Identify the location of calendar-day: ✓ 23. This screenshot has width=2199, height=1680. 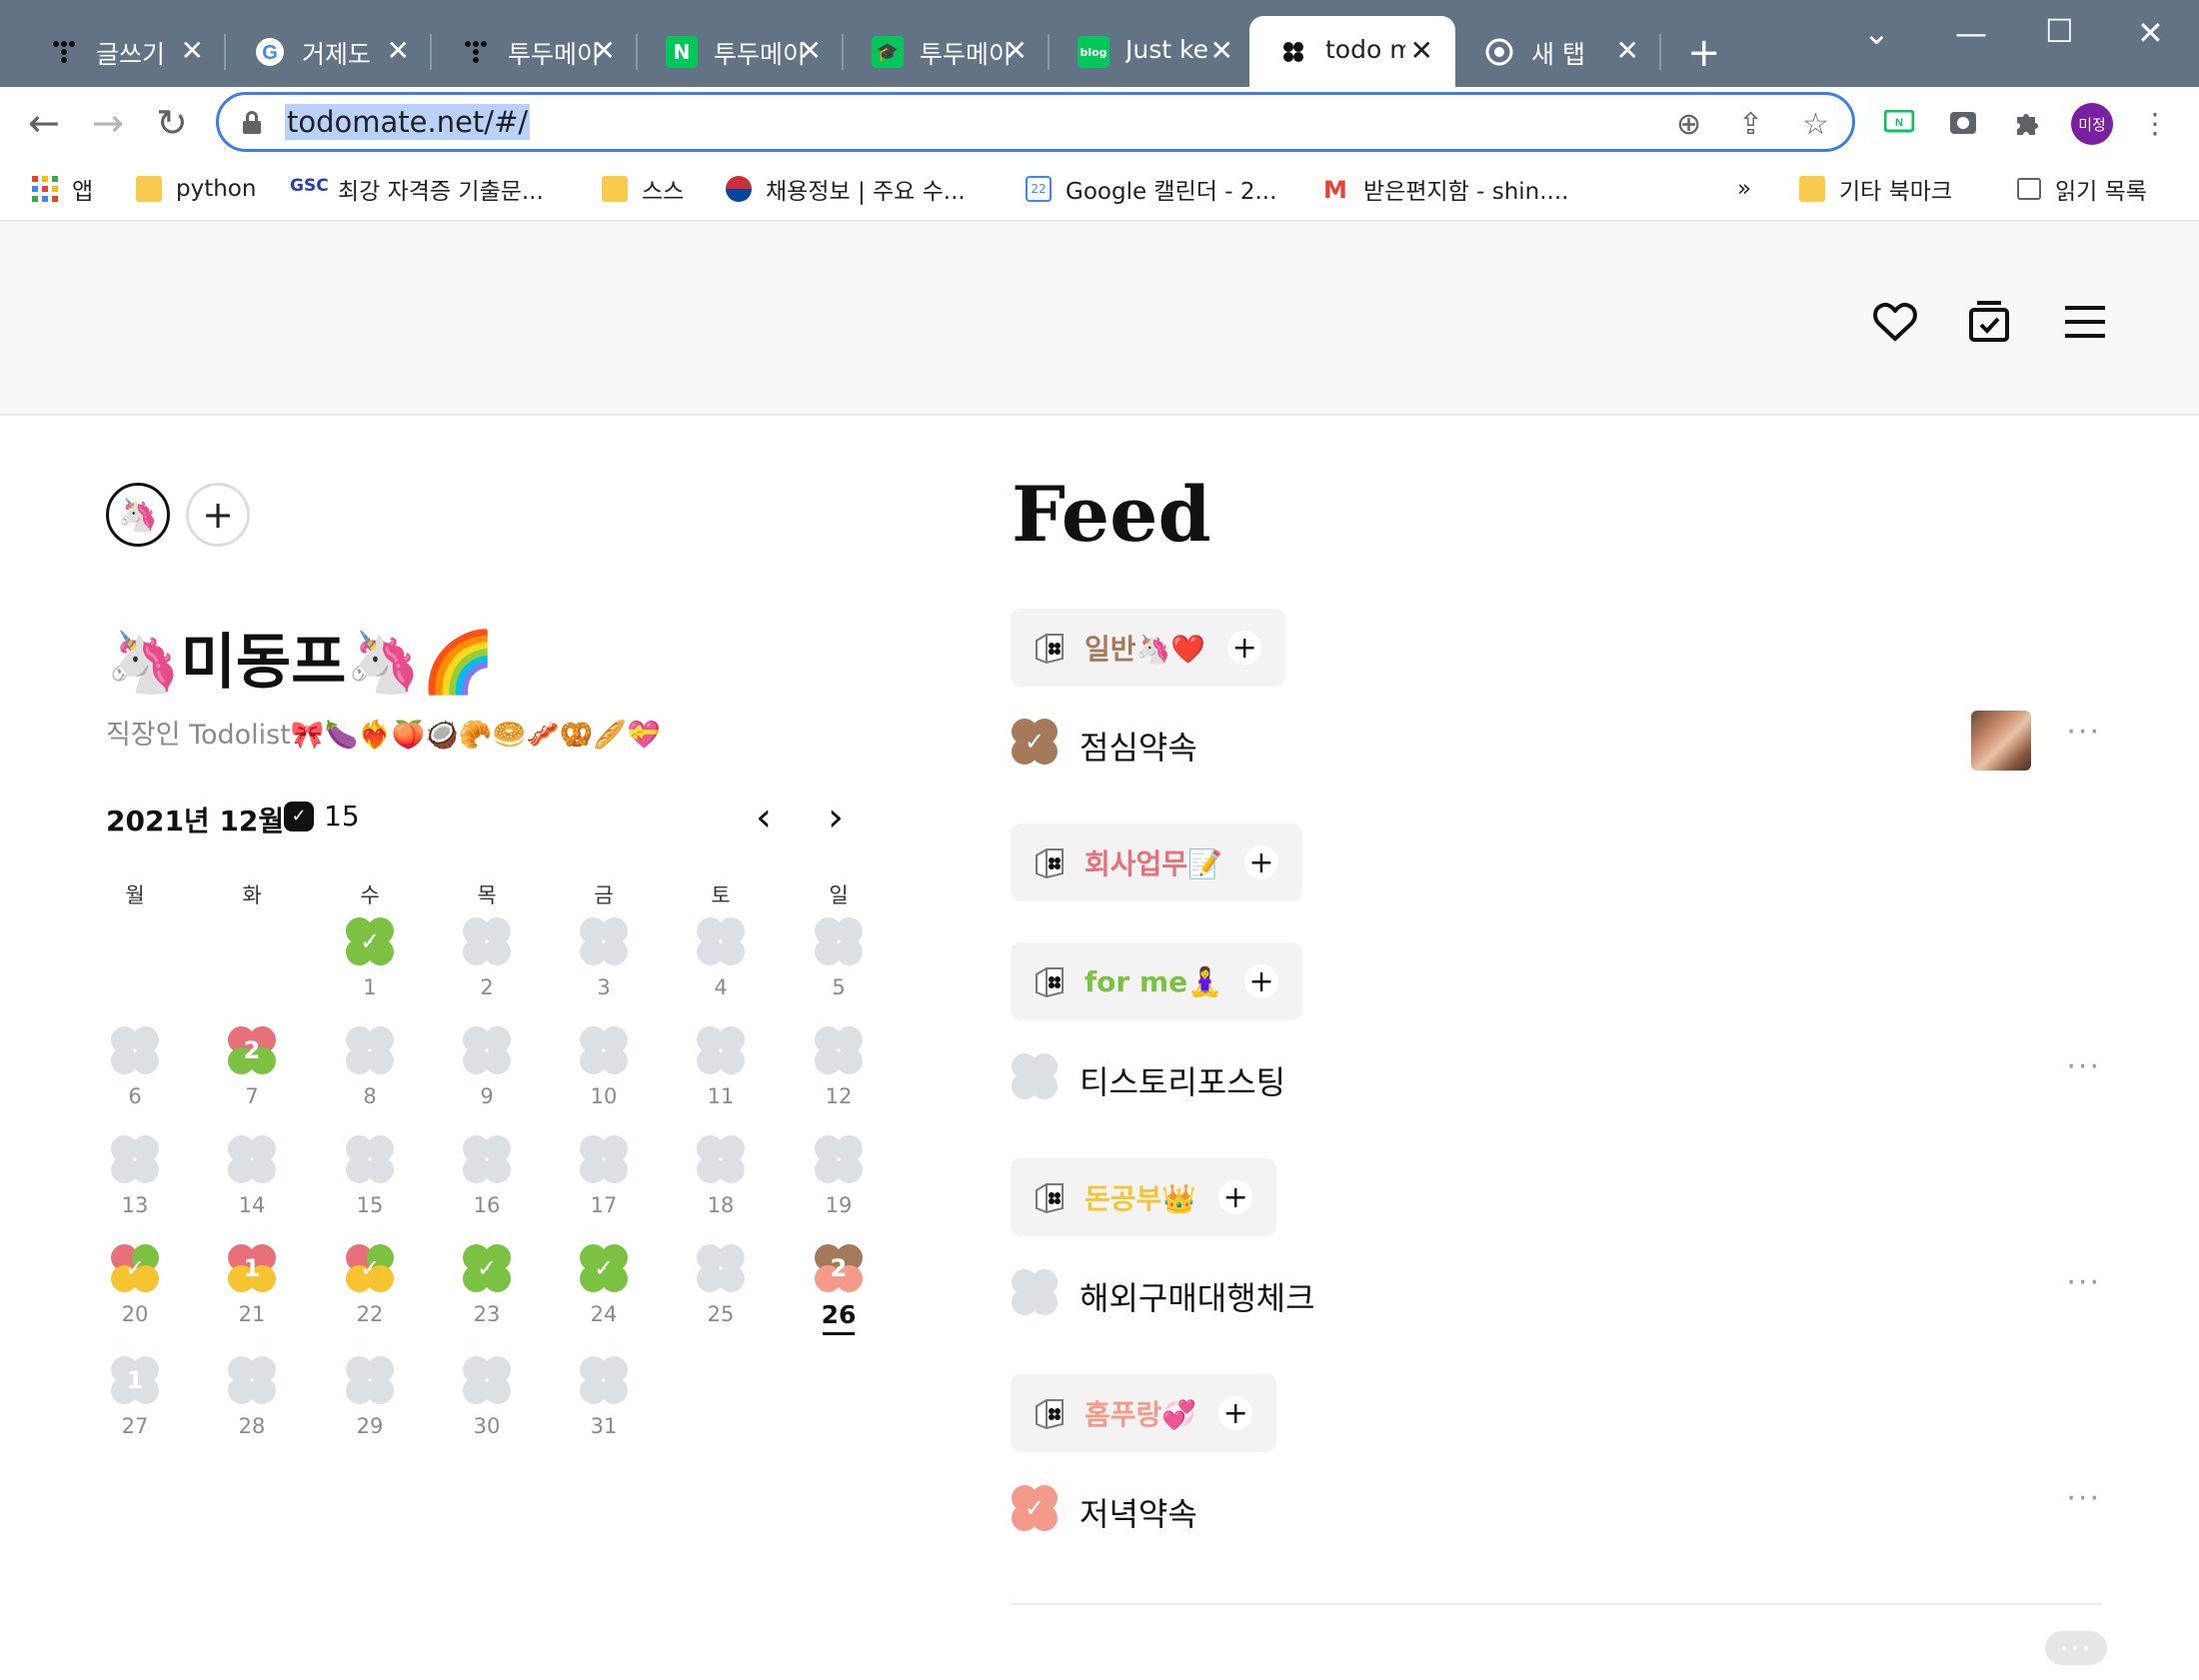
(487, 1294).